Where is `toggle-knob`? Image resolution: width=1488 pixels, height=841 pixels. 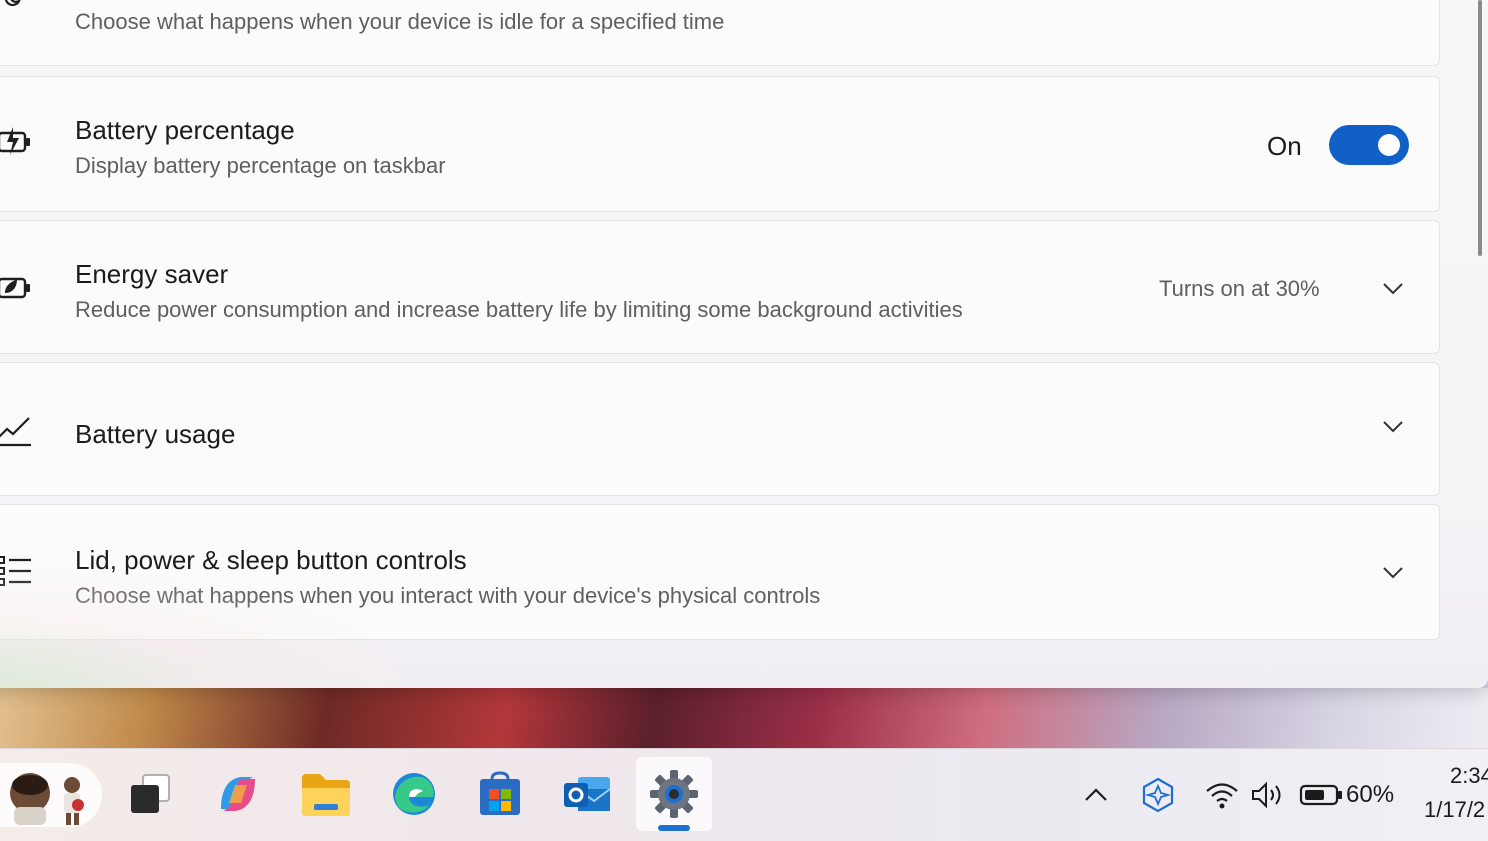
toggle-knob is located at coordinates (1389, 145).